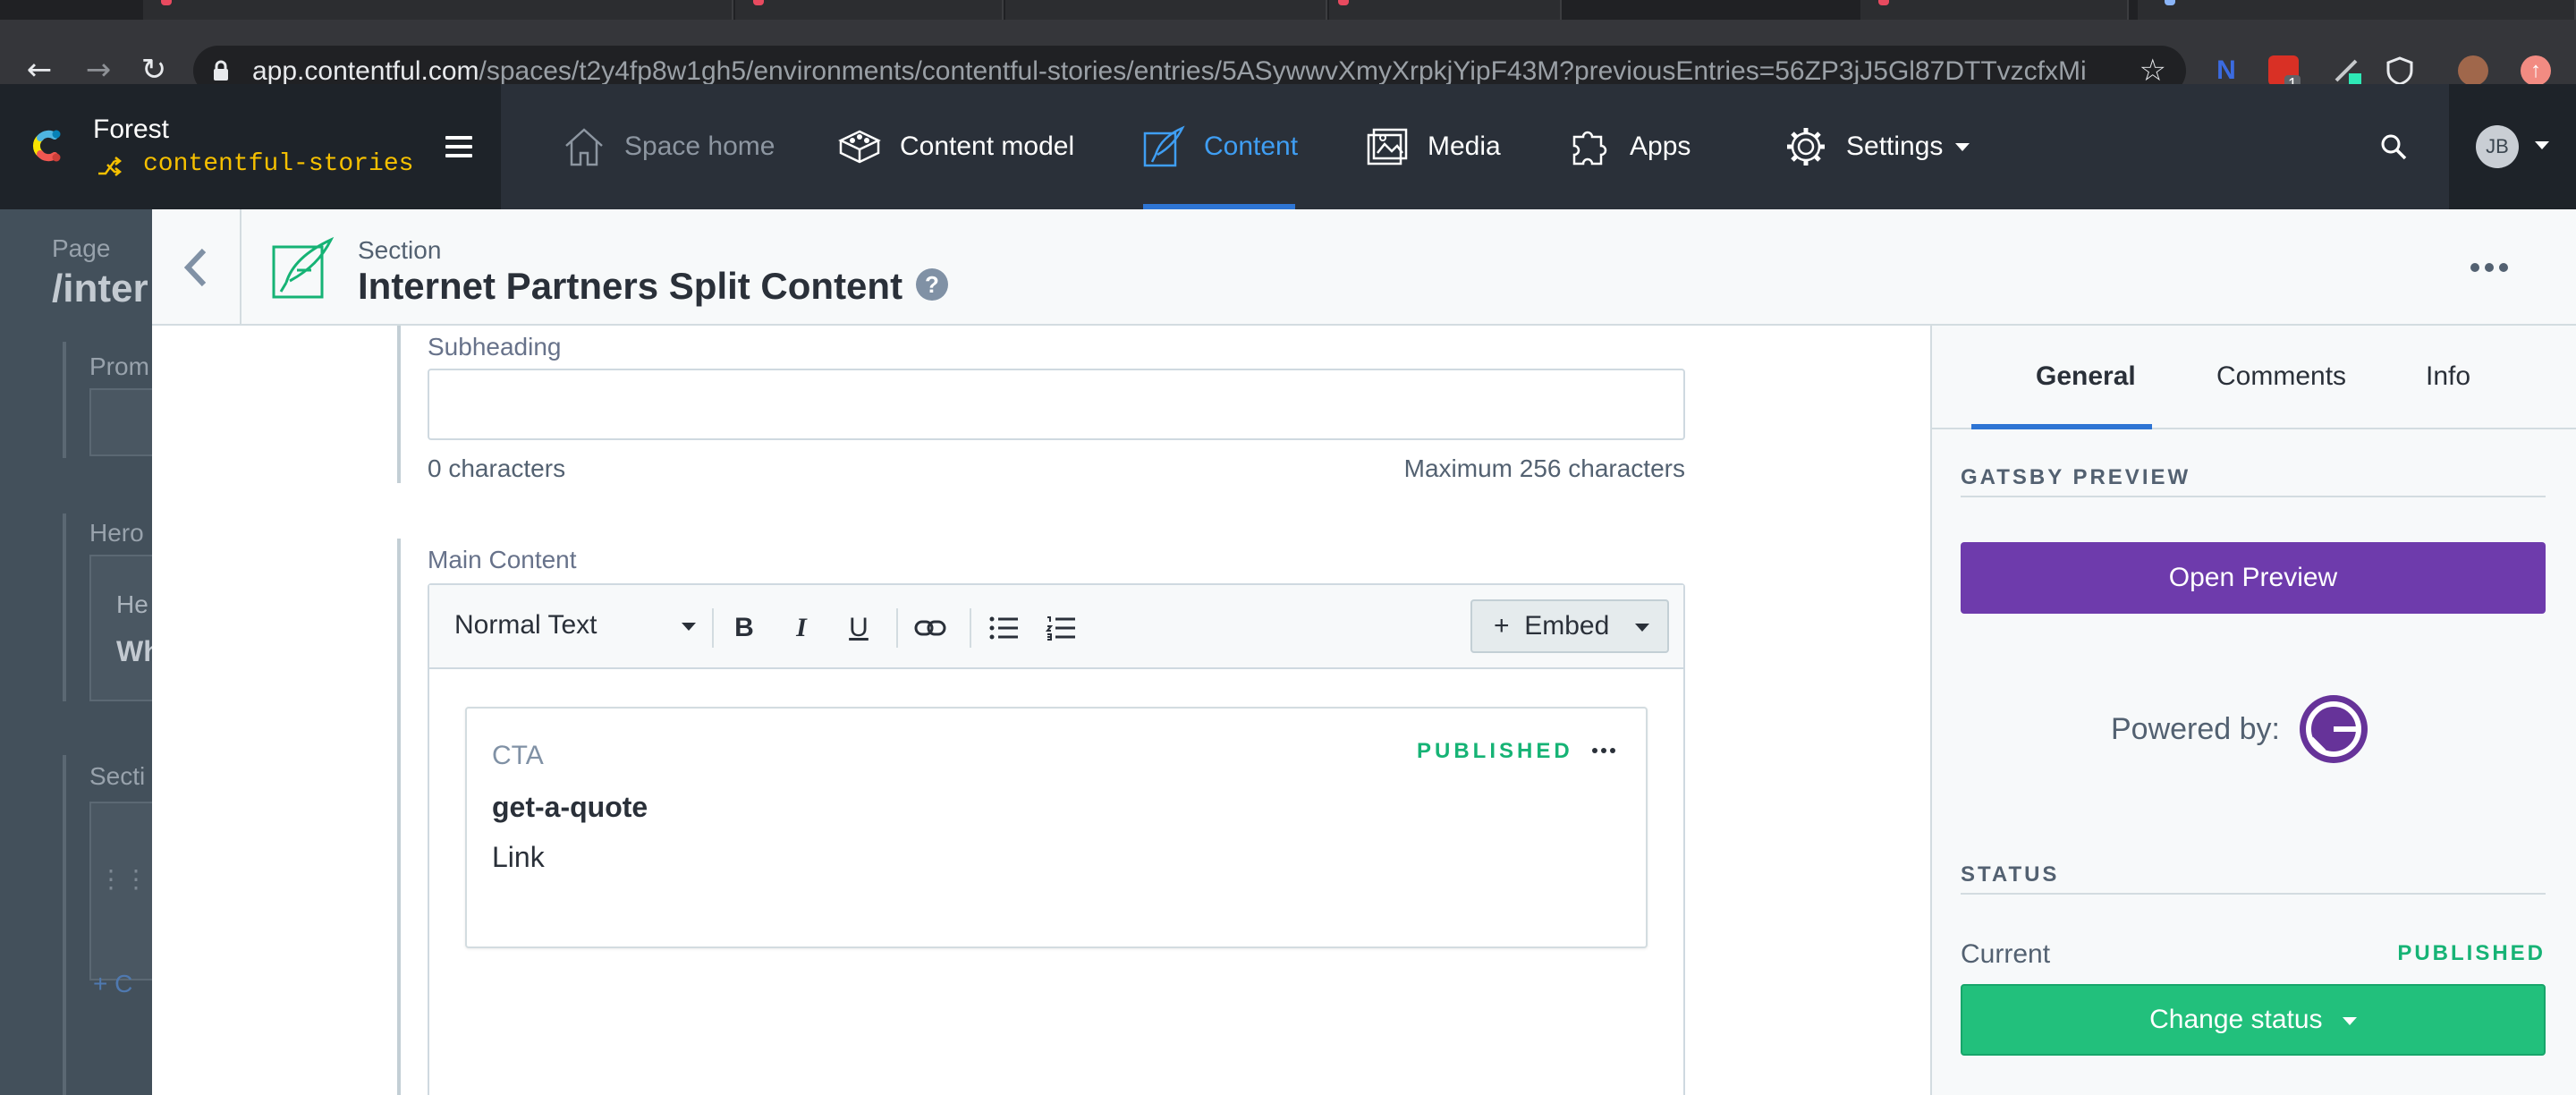 This screenshot has height=1095, width=2576. I want to click on menu-icon, so click(458, 147).